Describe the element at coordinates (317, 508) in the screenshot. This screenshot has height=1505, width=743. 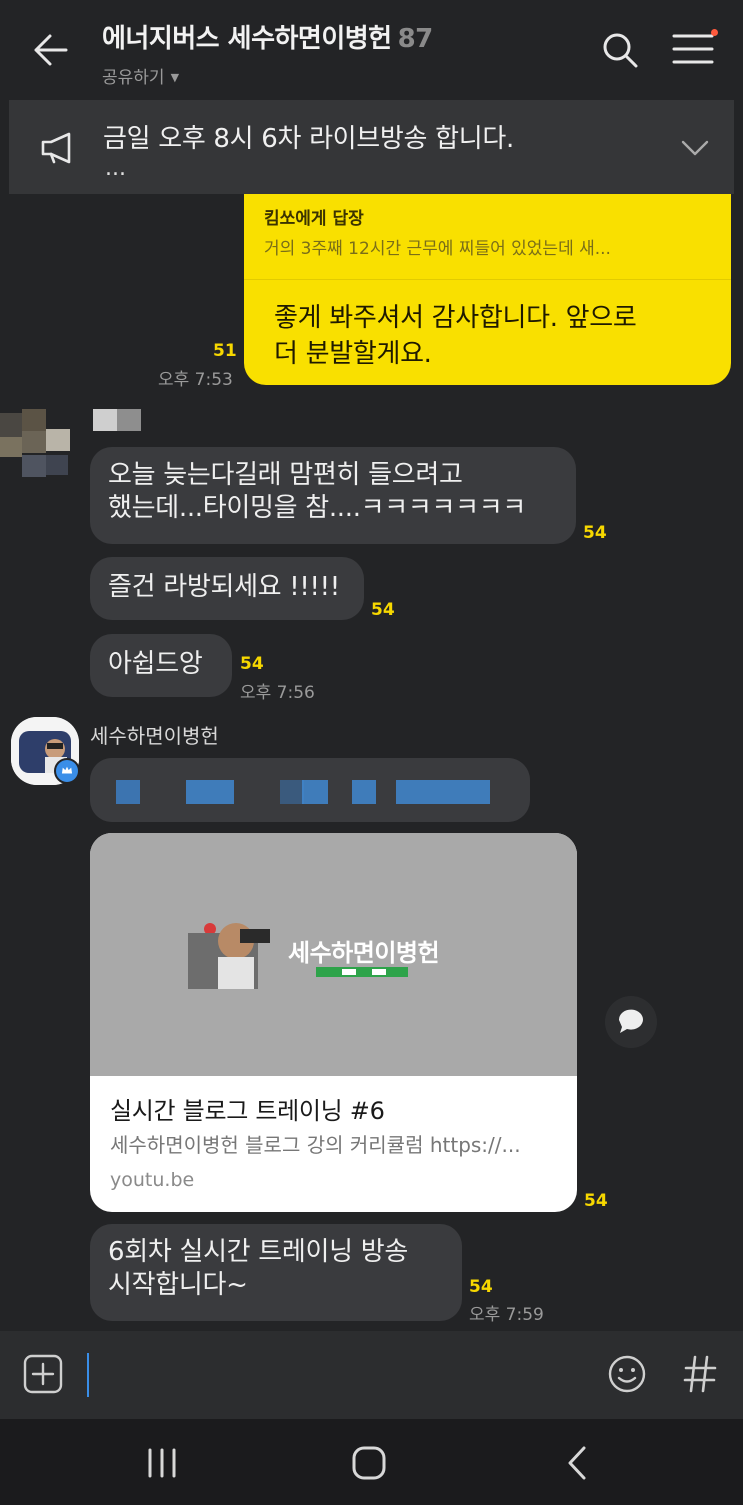
I see `message-line: 했는데...타이밍을 참....ㅋㅋㅋㅋㅋㅋㅋ` at that location.